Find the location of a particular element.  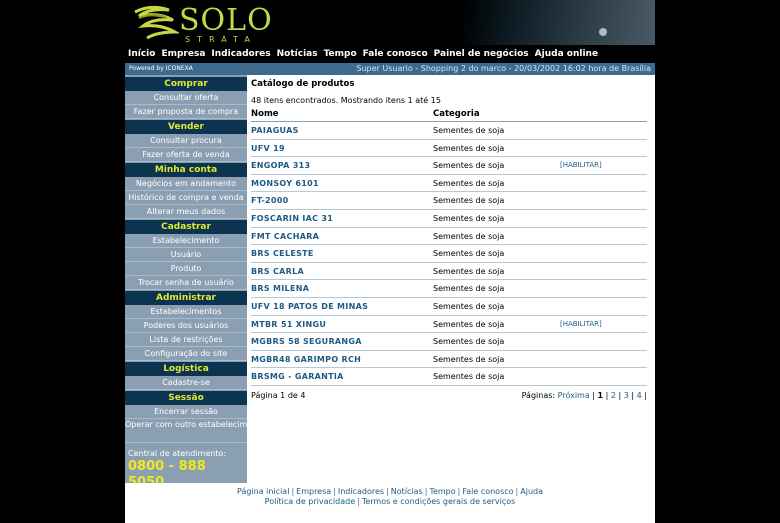

footer-link-politica-de-privacidade: Política de privacidade is located at coordinates (310, 501).